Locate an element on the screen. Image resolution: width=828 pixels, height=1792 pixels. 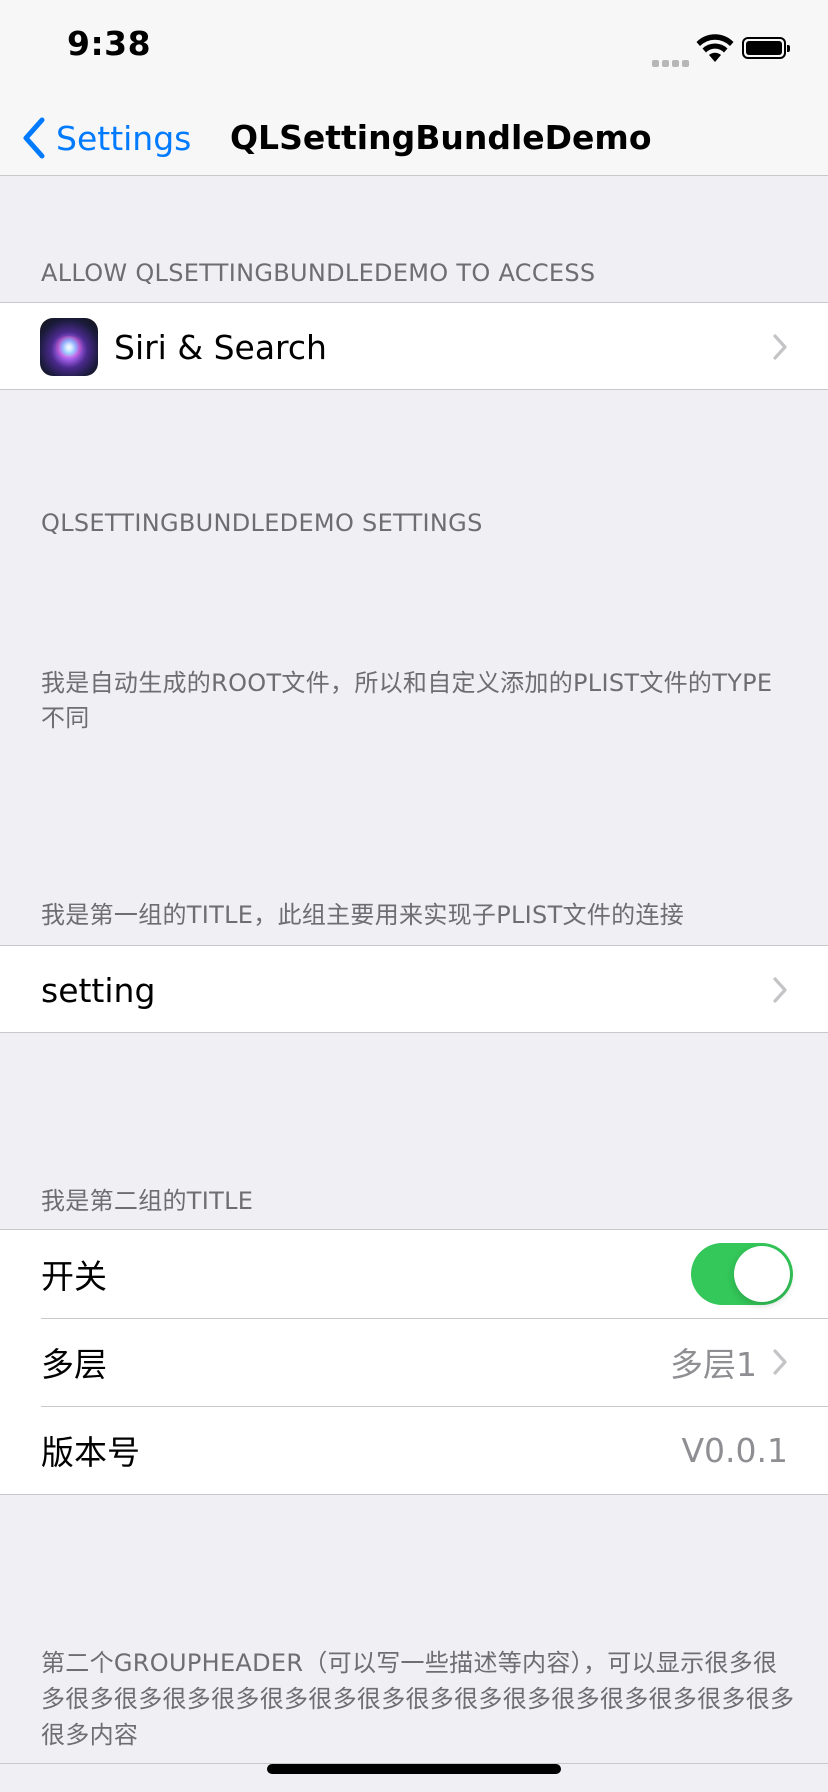
access-group: Siri & Search is located at coordinates (414, 346).